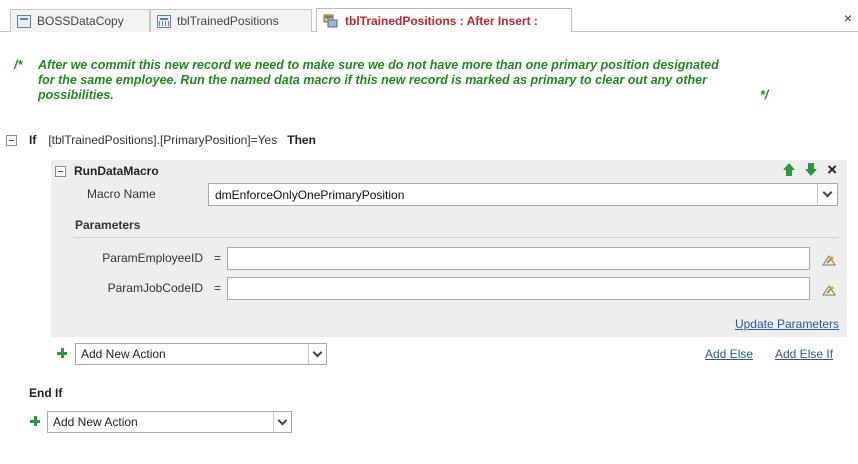  Describe the element at coordinates (169, 422) in the screenshot. I see `add-new-action-select-outer: Add New Action` at that location.